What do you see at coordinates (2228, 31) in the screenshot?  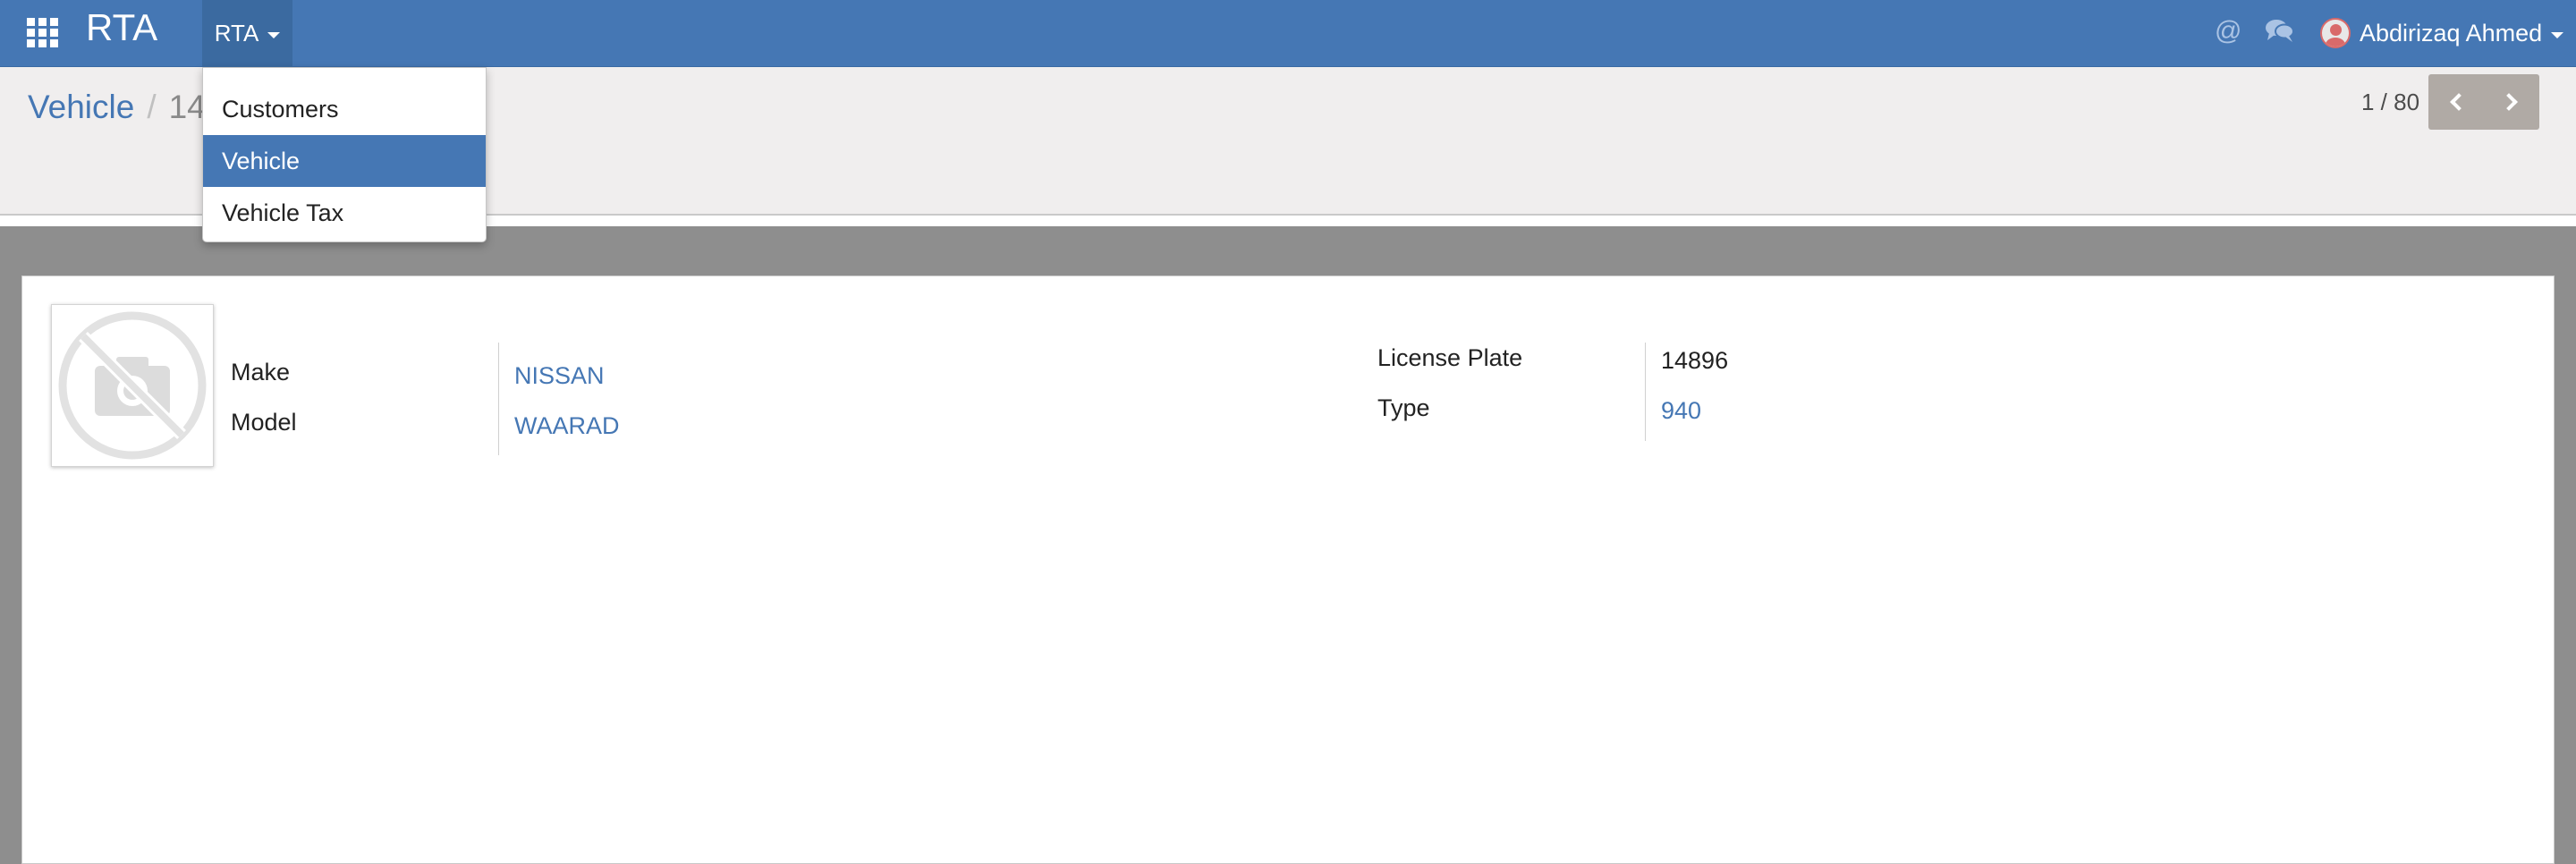 I see `at-icon: @` at bounding box center [2228, 31].